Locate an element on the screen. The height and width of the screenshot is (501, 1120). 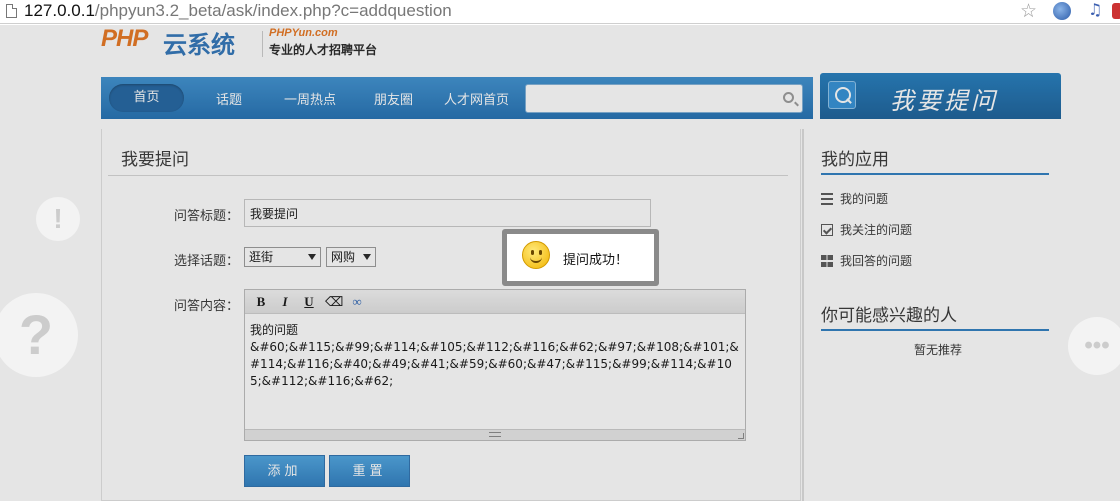
exclamation-bubble-icon: ! is located at coordinates (58, 219).